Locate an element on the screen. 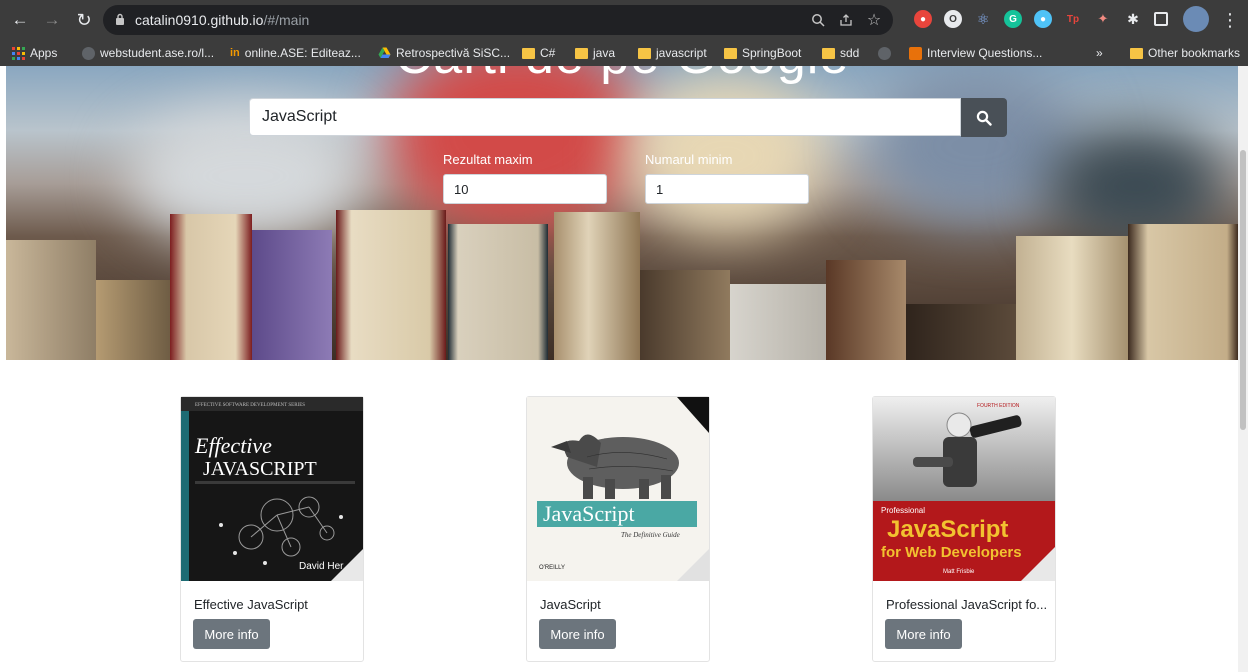 The width and height of the screenshot is (1248, 672). search-input is located at coordinates (605, 117).